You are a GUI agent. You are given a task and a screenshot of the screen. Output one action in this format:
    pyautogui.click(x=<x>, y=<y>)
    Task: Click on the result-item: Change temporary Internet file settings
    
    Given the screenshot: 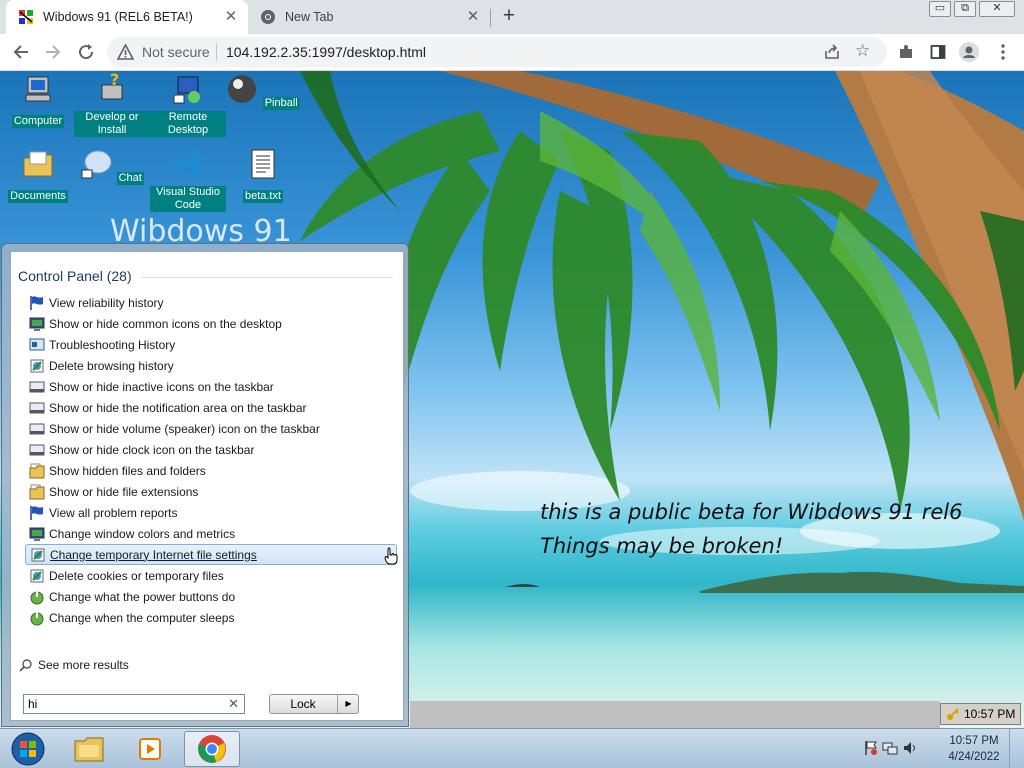 What is the action you would take?
    pyautogui.click(x=211, y=554)
    